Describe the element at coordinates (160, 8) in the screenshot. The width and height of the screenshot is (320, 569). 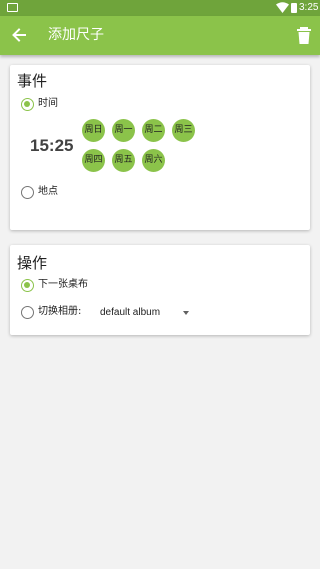
I see `status-bar: 3:25` at that location.